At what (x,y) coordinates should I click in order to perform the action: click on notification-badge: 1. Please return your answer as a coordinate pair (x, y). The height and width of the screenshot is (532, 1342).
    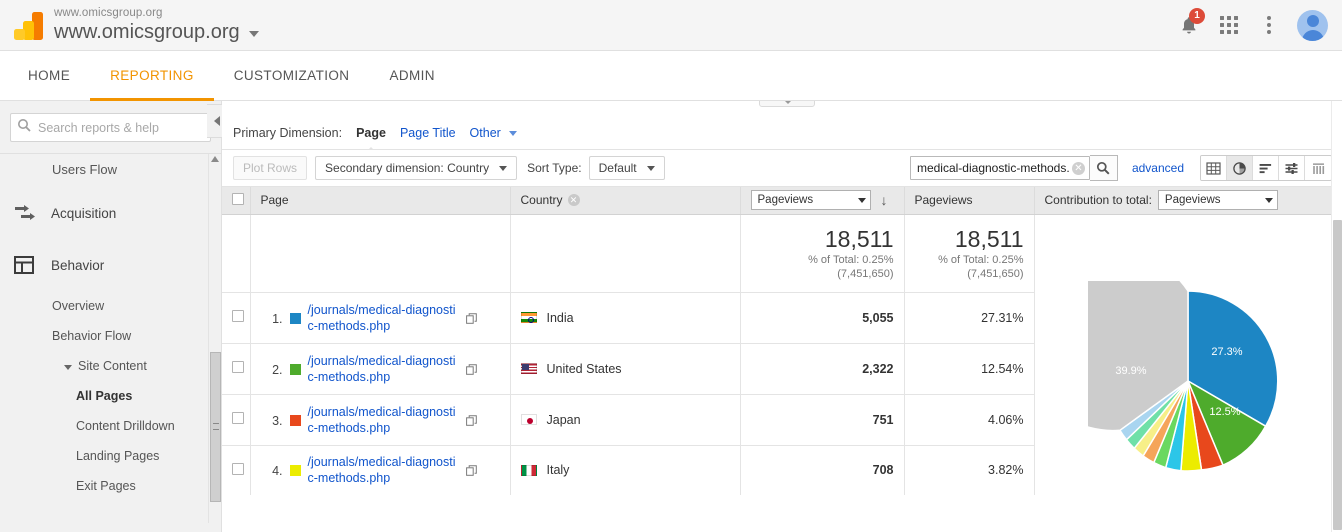
    Looking at the image, I should click on (1197, 16).